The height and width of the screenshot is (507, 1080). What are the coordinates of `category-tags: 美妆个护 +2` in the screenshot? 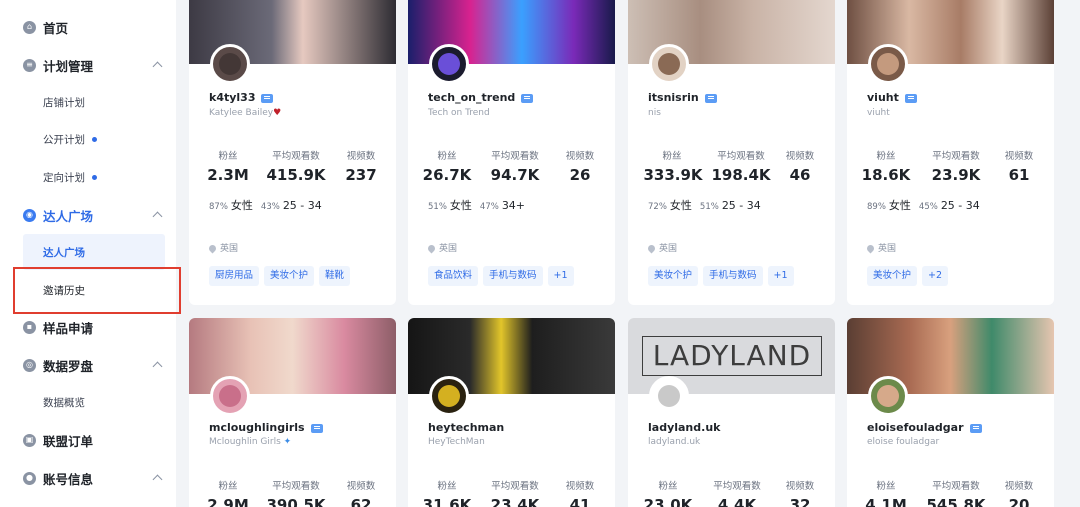 It's located at (908, 276).